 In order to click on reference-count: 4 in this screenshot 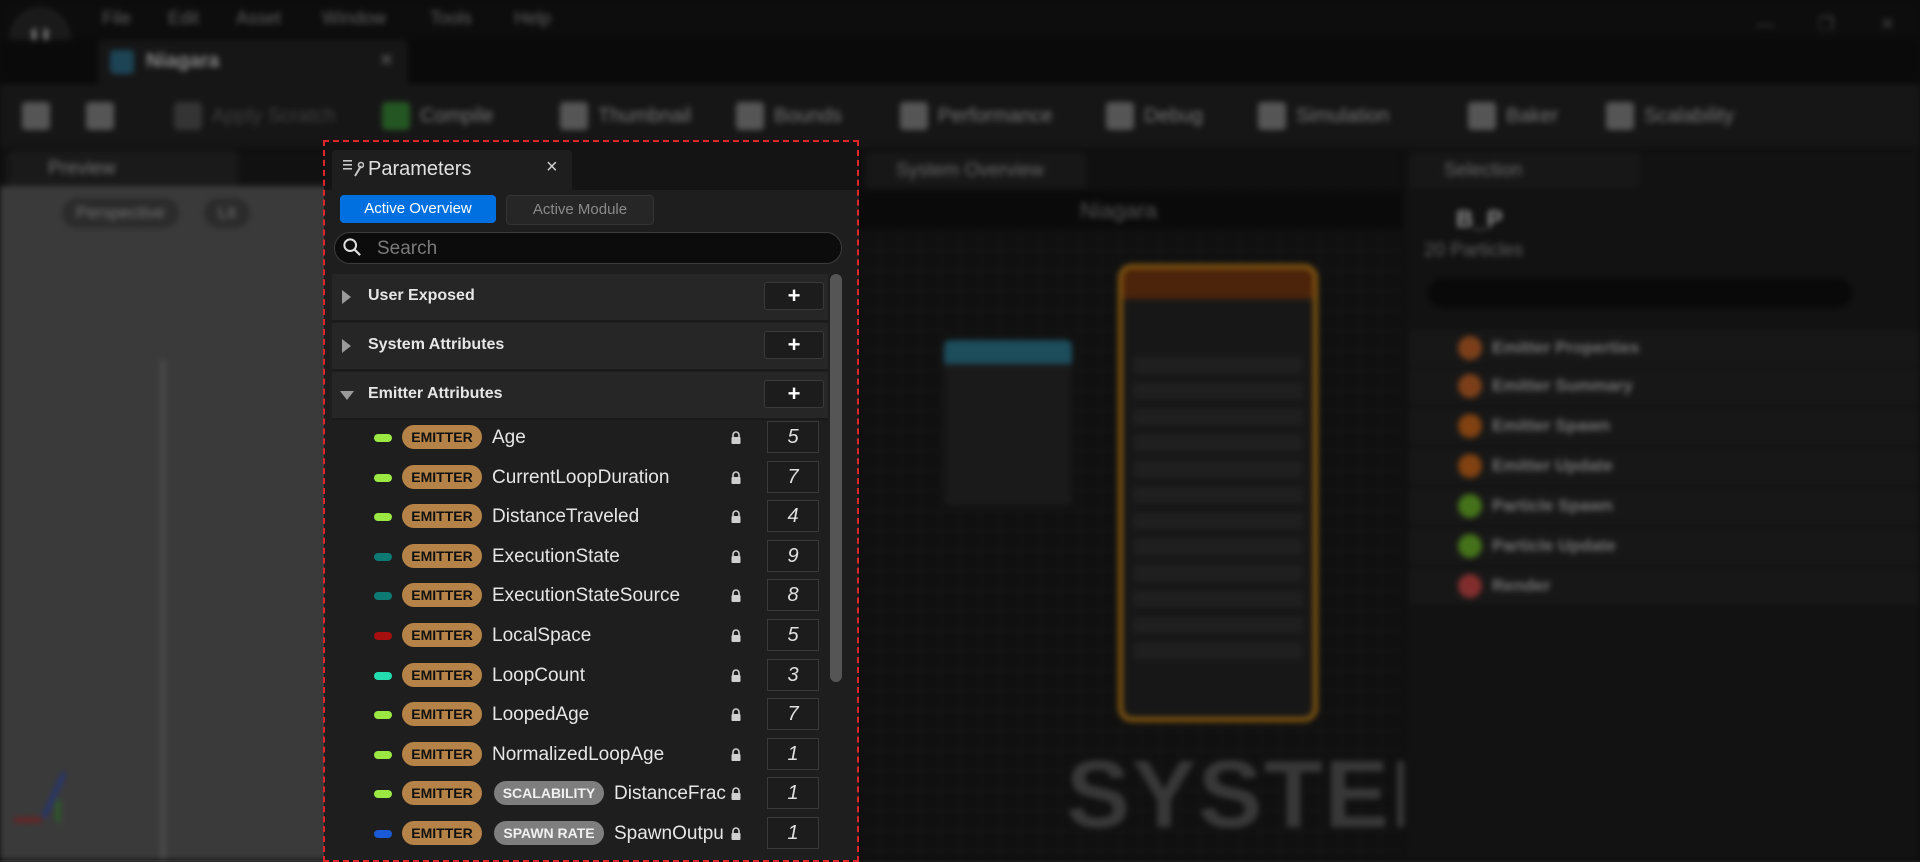, I will do `click(793, 516)`.